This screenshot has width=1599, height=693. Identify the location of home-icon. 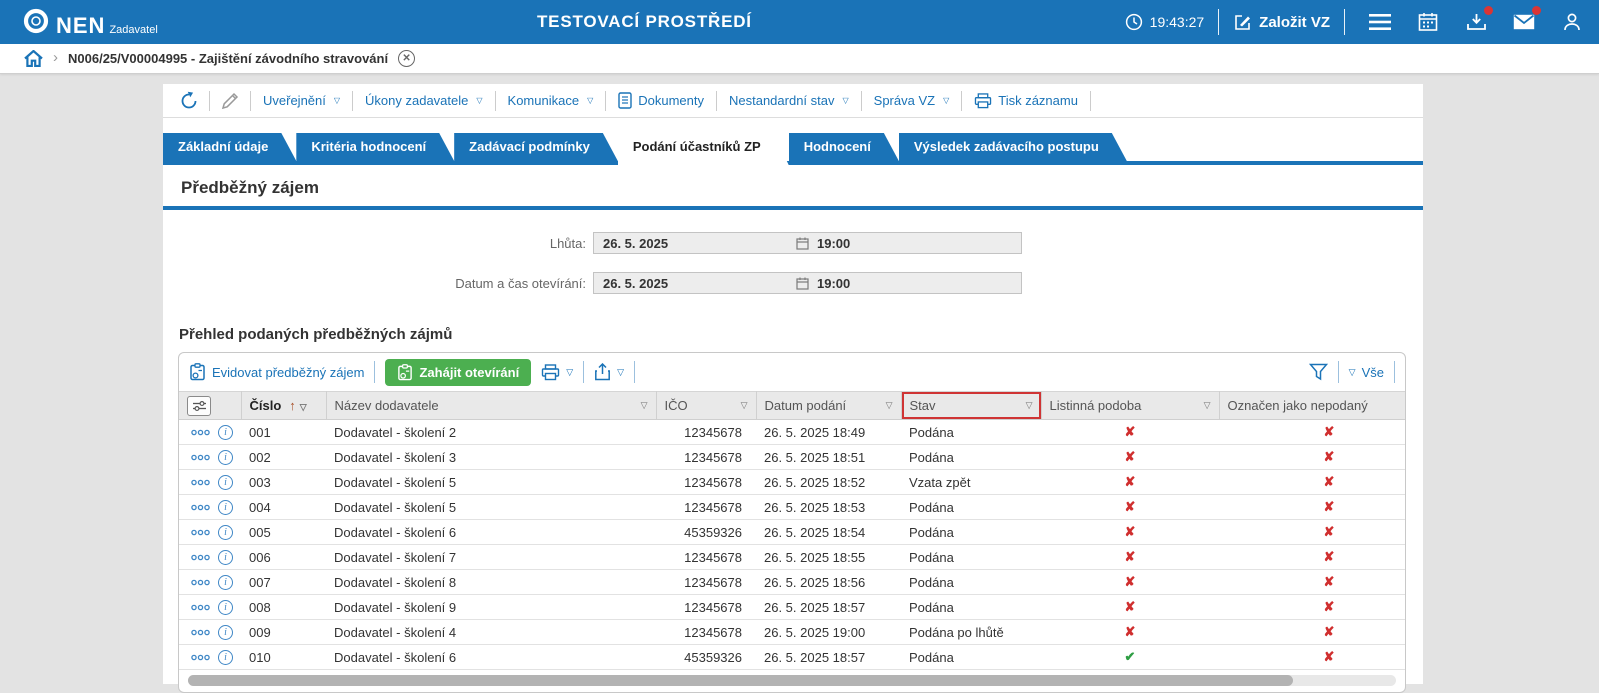
(33, 58).